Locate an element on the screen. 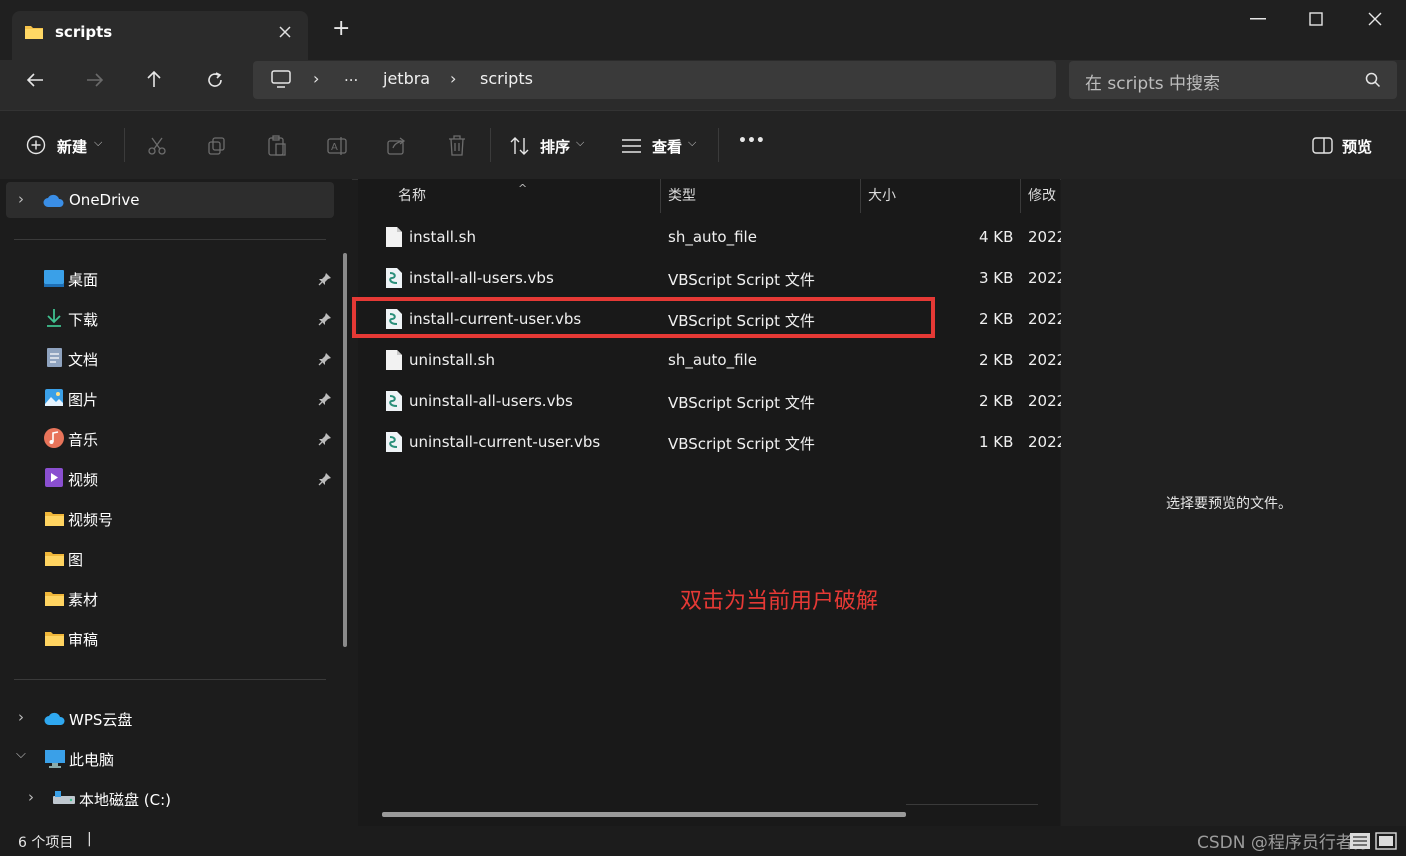 The image size is (1406, 856). sidebar-item-documents: 文档 is located at coordinates (188, 359).